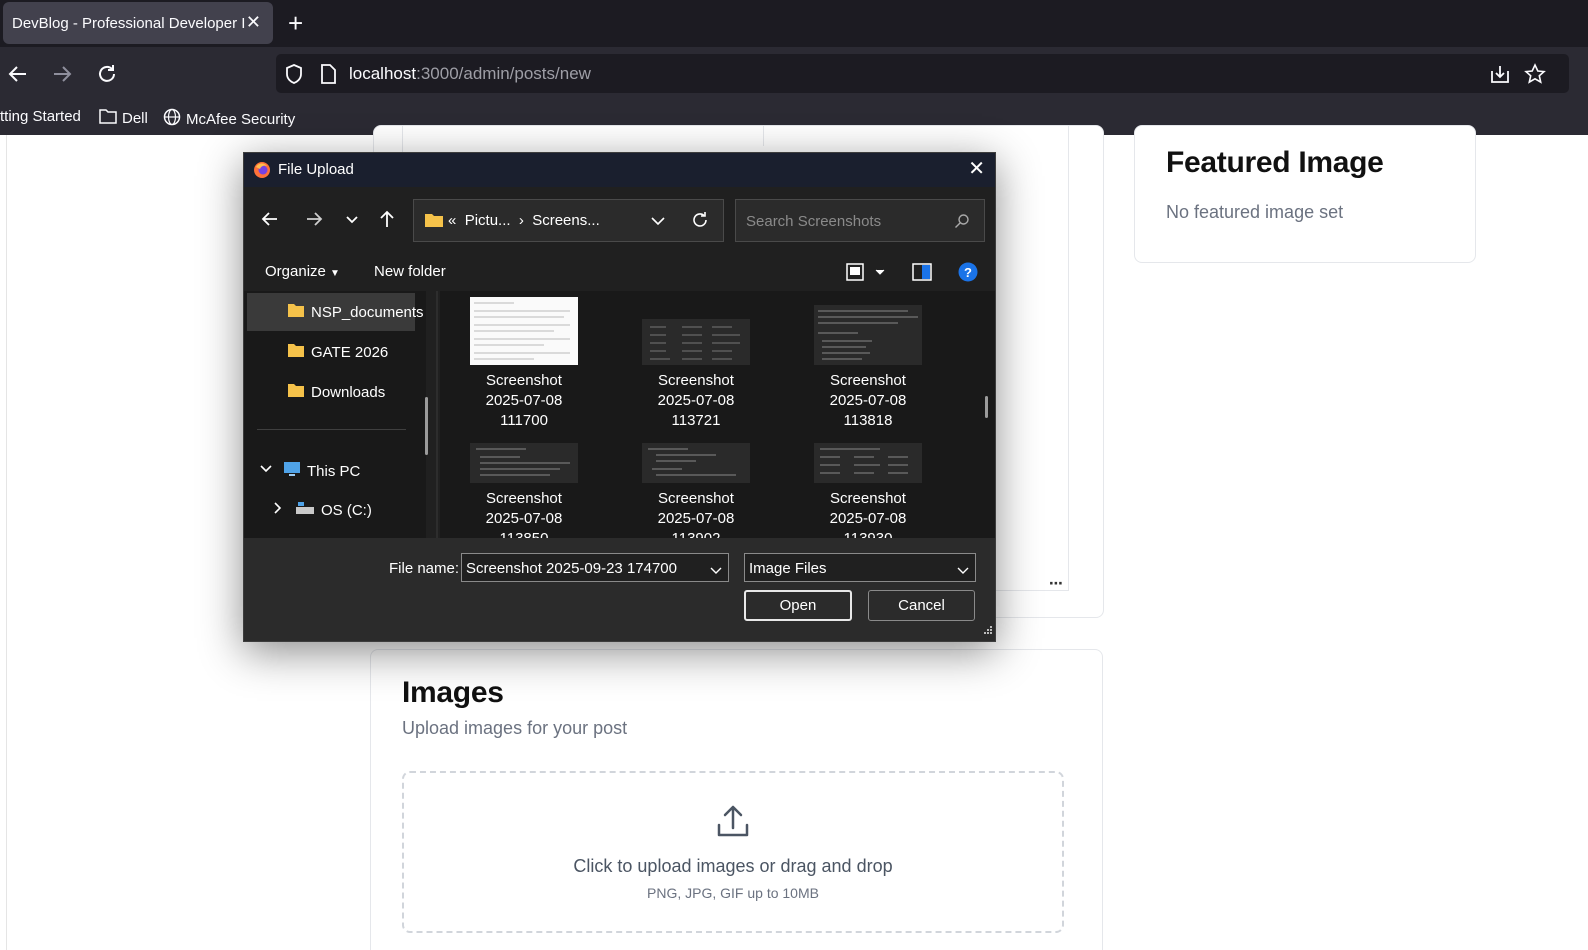  Describe the element at coordinates (922, 274) in the screenshot. I see `preview-pane-icon` at that location.